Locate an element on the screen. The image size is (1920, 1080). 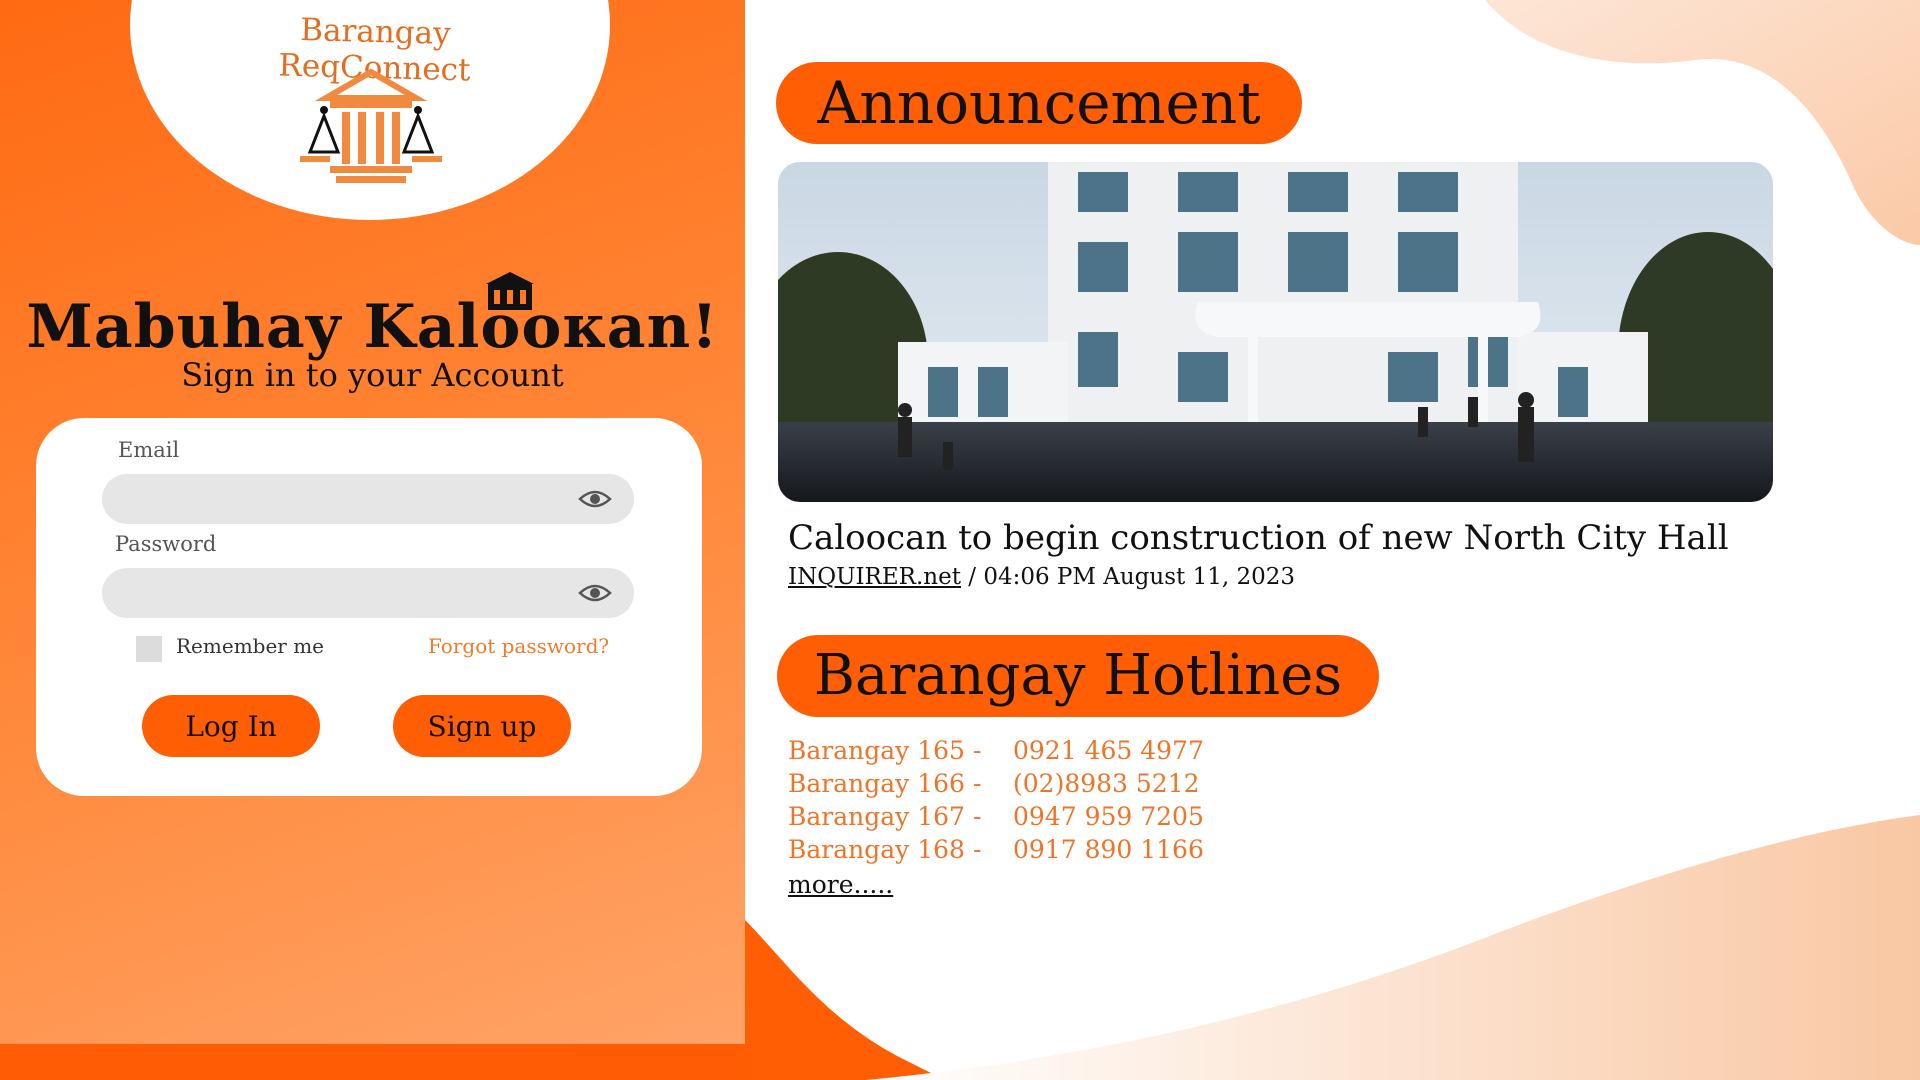
password-field-wrapper is located at coordinates (368, 593).